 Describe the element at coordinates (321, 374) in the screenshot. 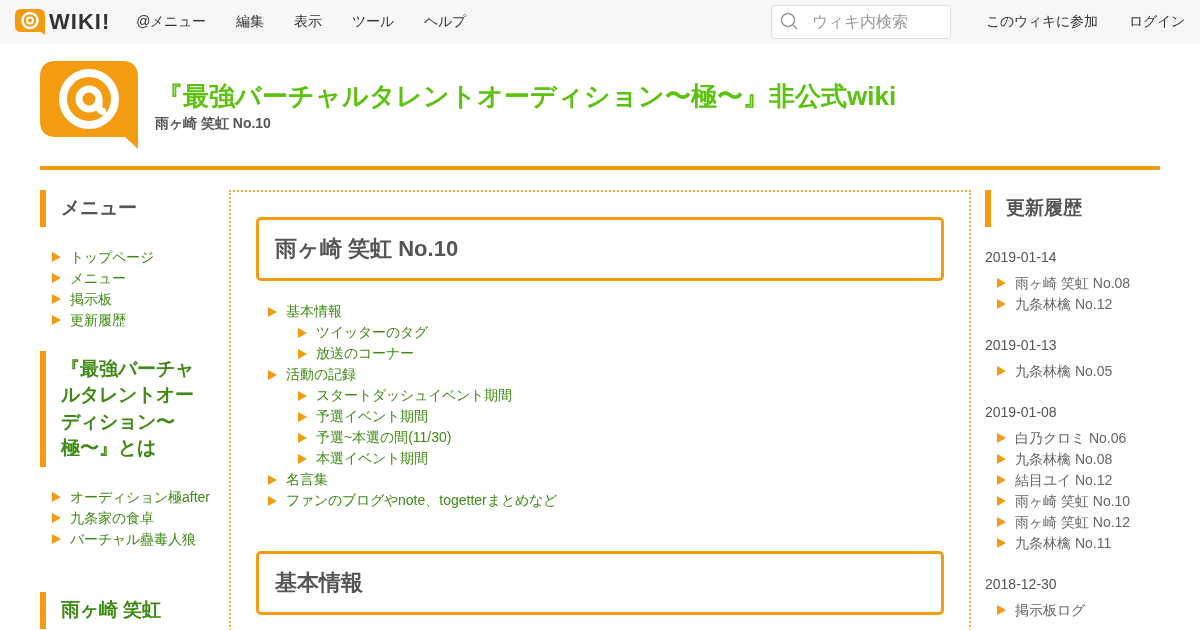

I see `nav-link: 活動の記録` at that location.